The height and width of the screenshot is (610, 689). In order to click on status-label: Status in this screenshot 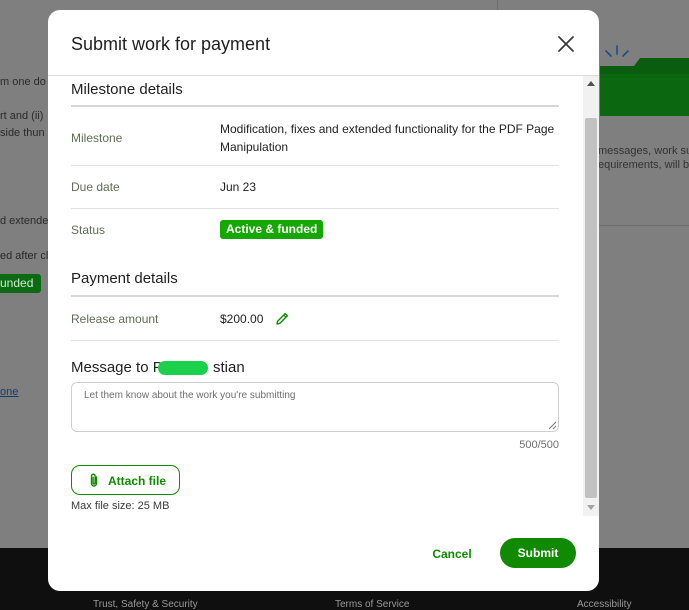, I will do `click(88, 230)`.